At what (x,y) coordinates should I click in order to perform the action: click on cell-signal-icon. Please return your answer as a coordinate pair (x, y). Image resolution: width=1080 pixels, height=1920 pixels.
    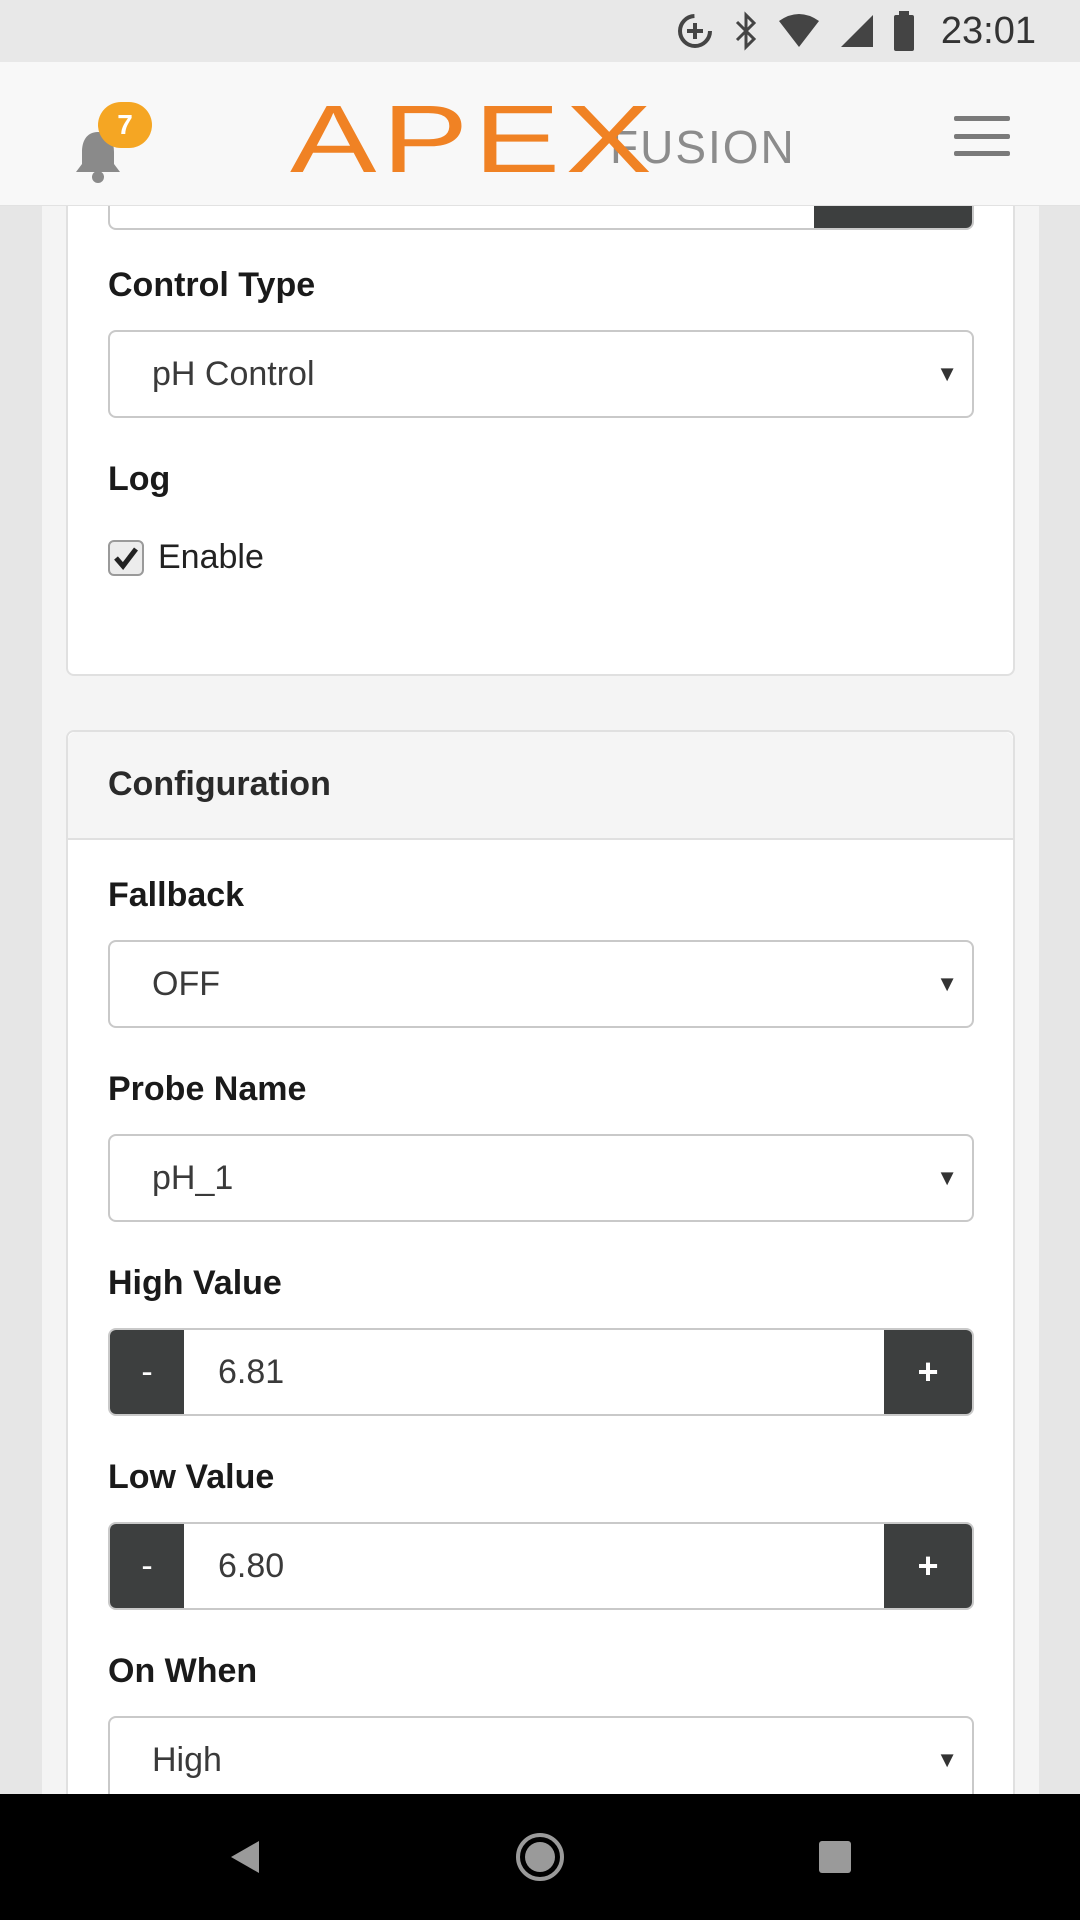
    Looking at the image, I should click on (856, 31).